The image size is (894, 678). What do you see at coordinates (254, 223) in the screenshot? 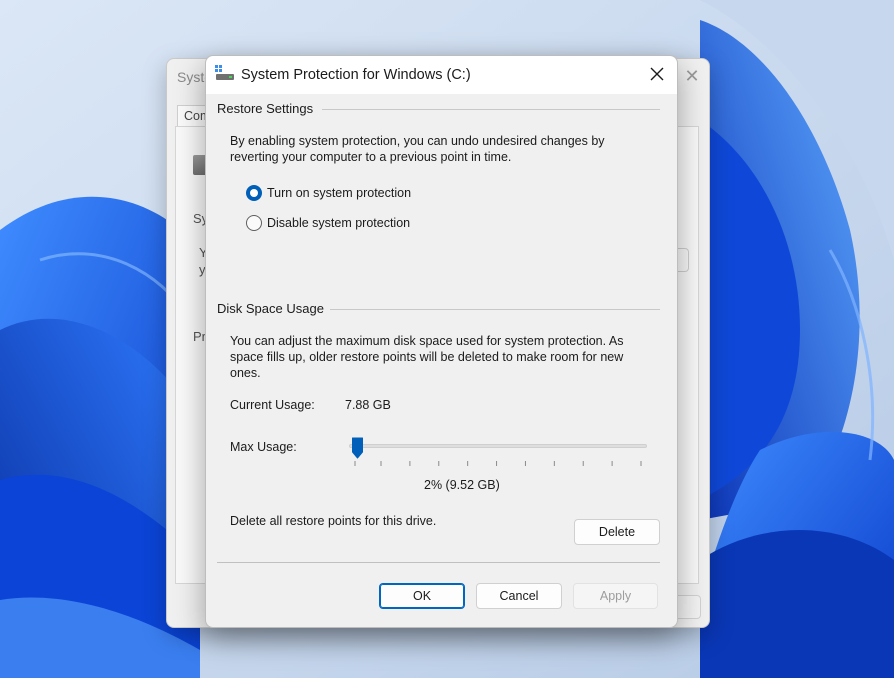
I see `radio-unselected-icon` at bounding box center [254, 223].